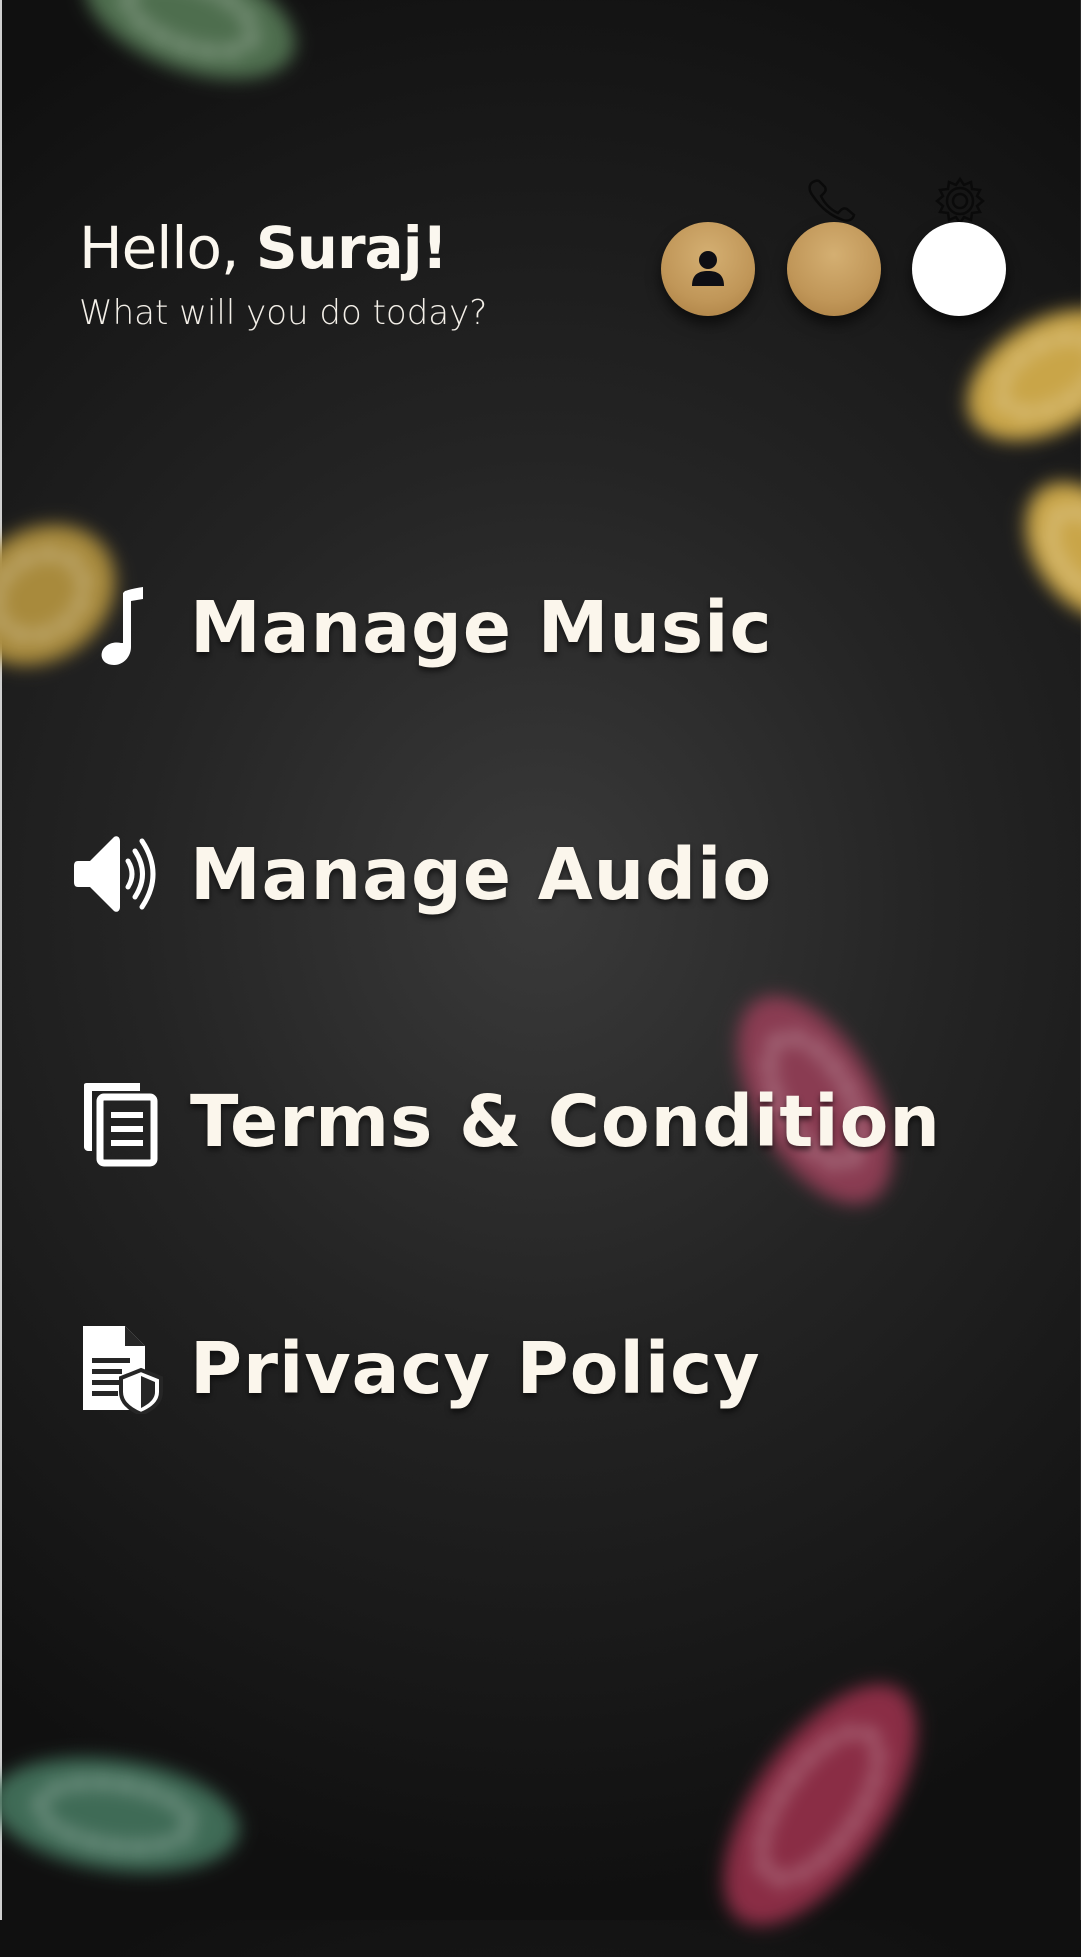 The image size is (1081, 1957). Describe the element at coordinates (481, 627) in the screenshot. I see `menu-label: Manage Music` at that location.